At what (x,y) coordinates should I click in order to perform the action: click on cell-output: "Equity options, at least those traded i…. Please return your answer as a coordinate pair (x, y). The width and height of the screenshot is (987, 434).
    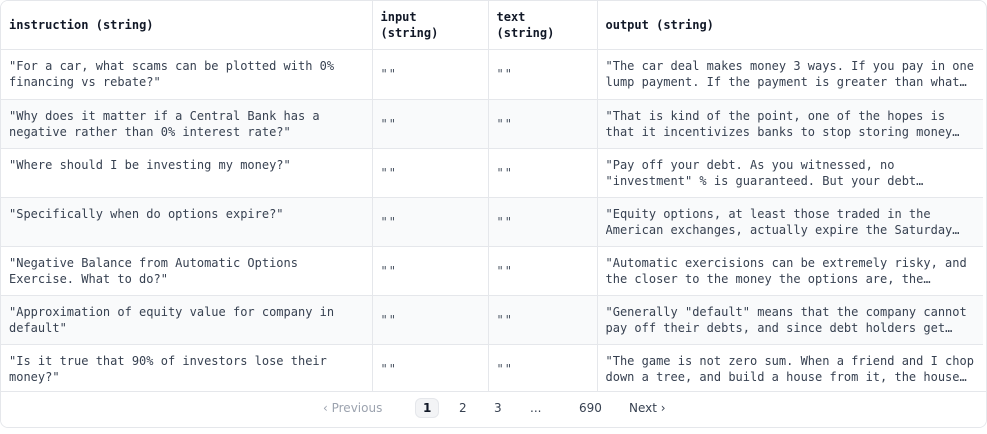
    Looking at the image, I should click on (790, 222).